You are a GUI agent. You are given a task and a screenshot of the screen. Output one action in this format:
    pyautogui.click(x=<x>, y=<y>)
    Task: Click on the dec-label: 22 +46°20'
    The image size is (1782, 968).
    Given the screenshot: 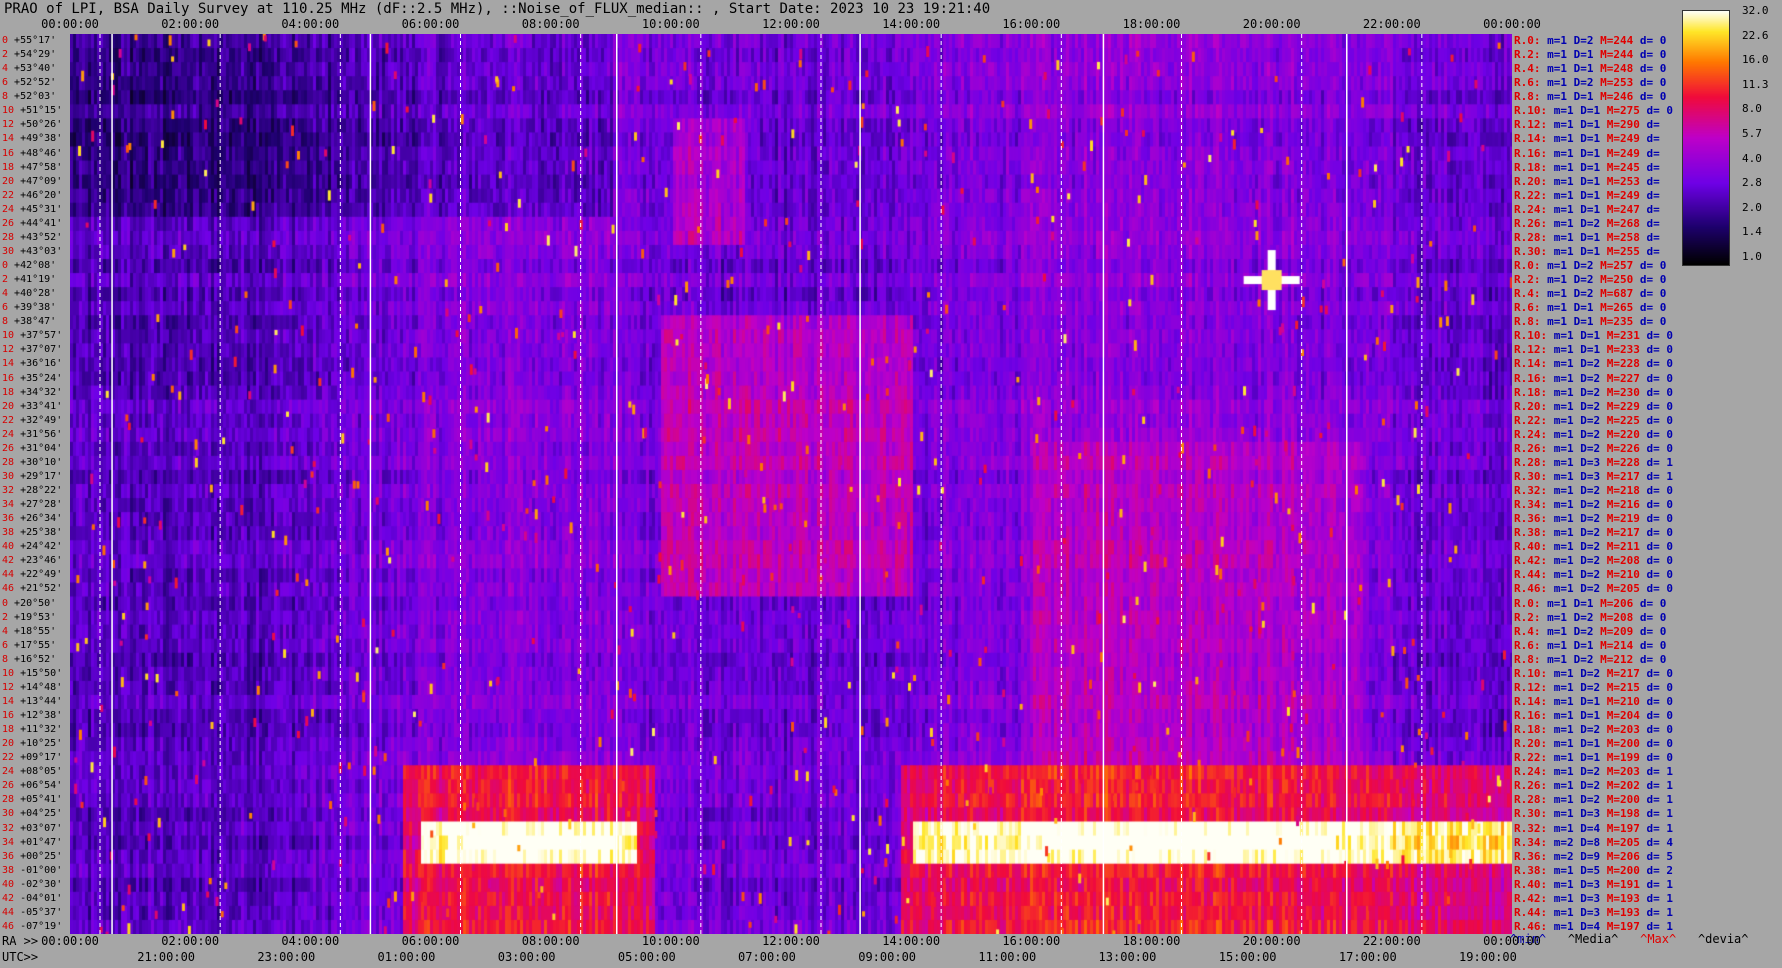 What is the action you would take?
    pyautogui.click(x=32, y=196)
    